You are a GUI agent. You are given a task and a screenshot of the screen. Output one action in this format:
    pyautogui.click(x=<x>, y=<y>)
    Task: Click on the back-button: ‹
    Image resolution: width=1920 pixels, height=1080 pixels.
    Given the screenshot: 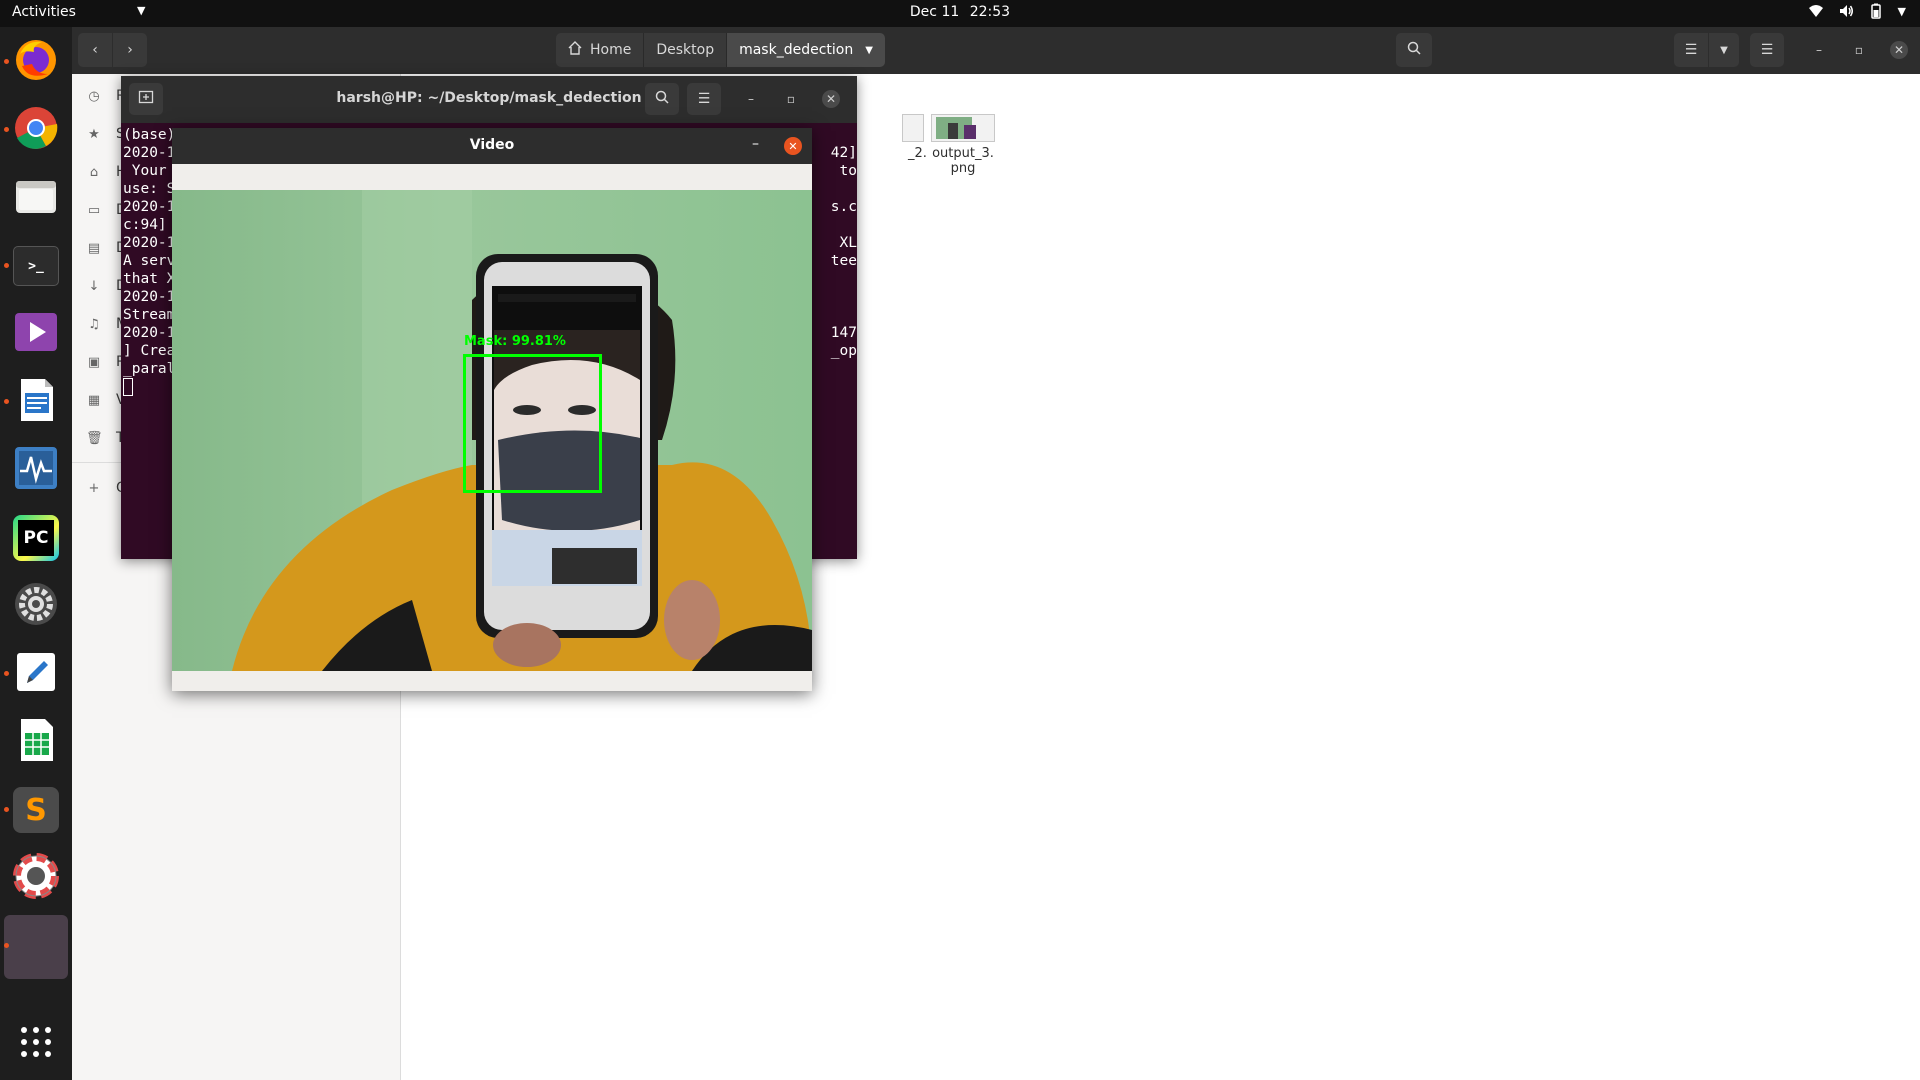 What is the action you would take?
    pyautogui.click(x=95, y=50)
    